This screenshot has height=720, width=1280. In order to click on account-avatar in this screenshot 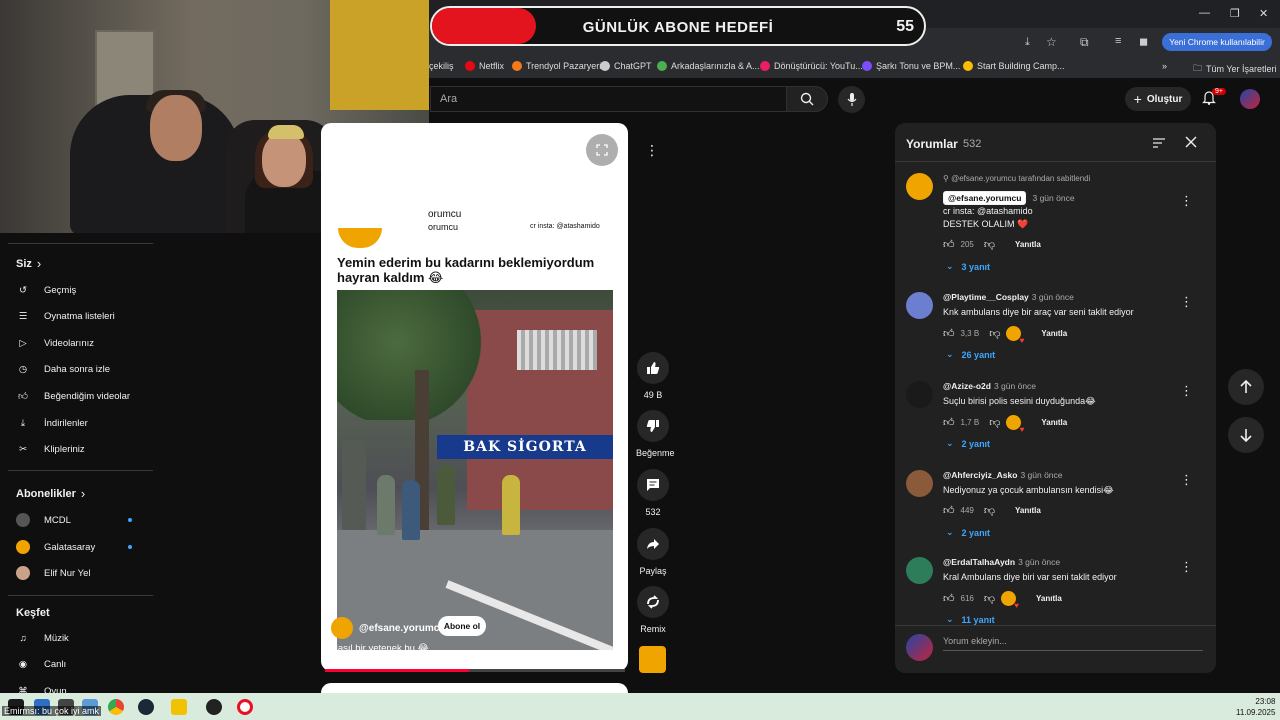, I will do `click(1250, 99)`.